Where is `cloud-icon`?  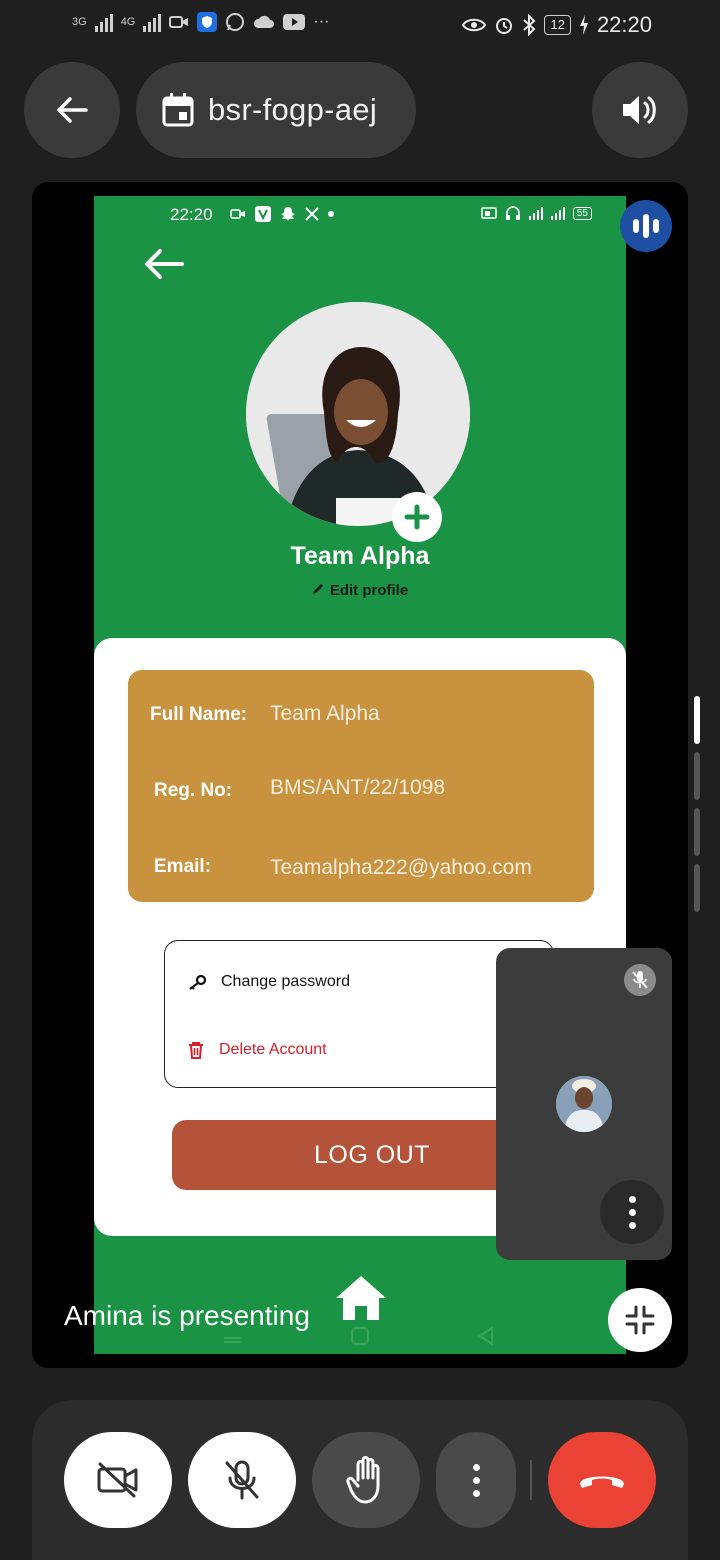
cloud-icon is located at coordinates (264, 21).